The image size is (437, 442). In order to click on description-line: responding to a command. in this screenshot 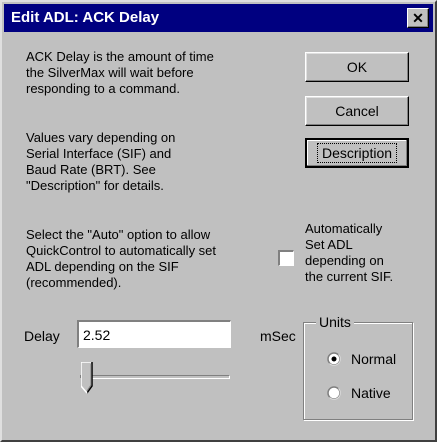, I will do `click(103, 88)`.